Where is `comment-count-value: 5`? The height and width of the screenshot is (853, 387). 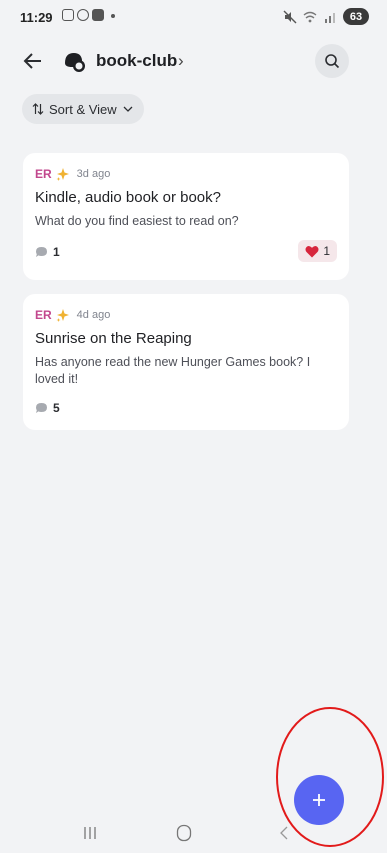 comment-count-value: 5 is located at coordinates (56, 408).